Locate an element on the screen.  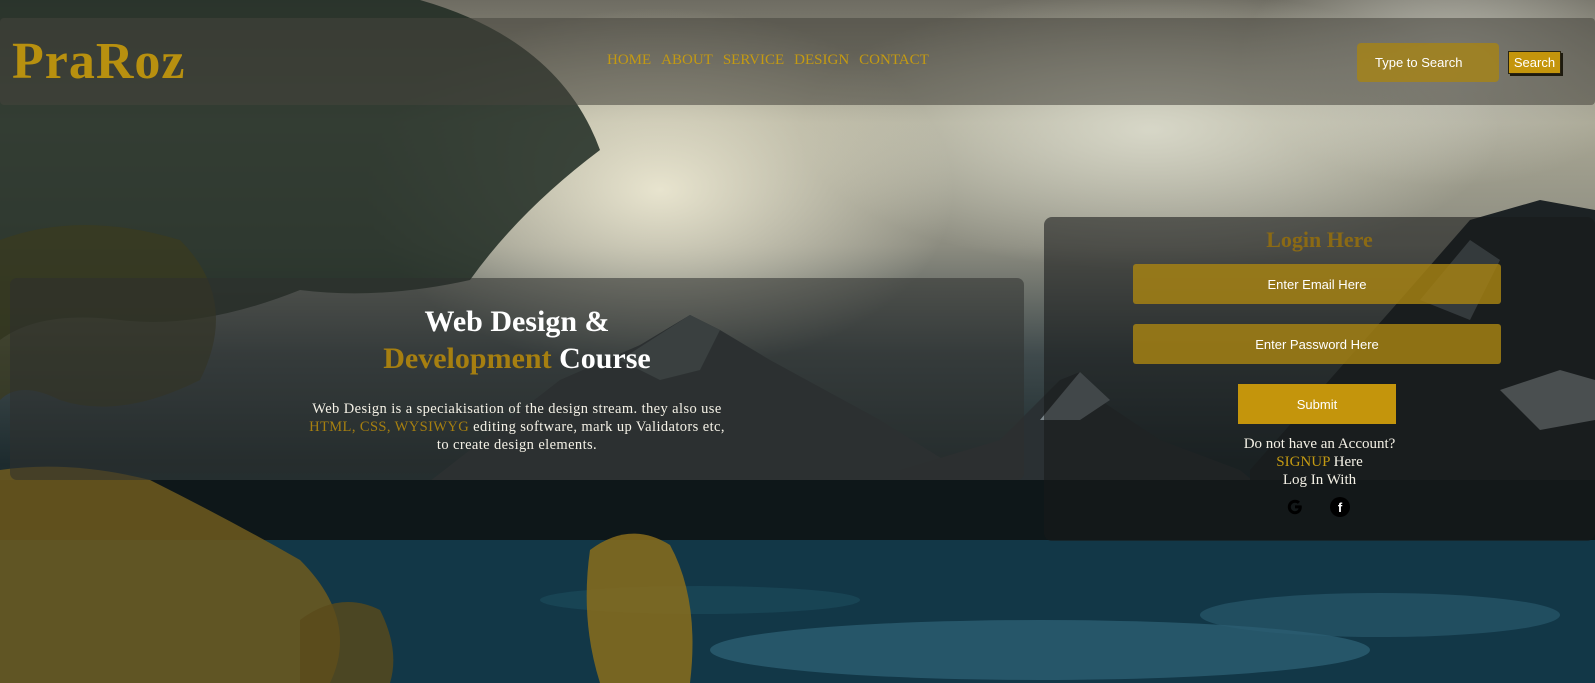
search-button: Search is located at coordinates (1534, 62).